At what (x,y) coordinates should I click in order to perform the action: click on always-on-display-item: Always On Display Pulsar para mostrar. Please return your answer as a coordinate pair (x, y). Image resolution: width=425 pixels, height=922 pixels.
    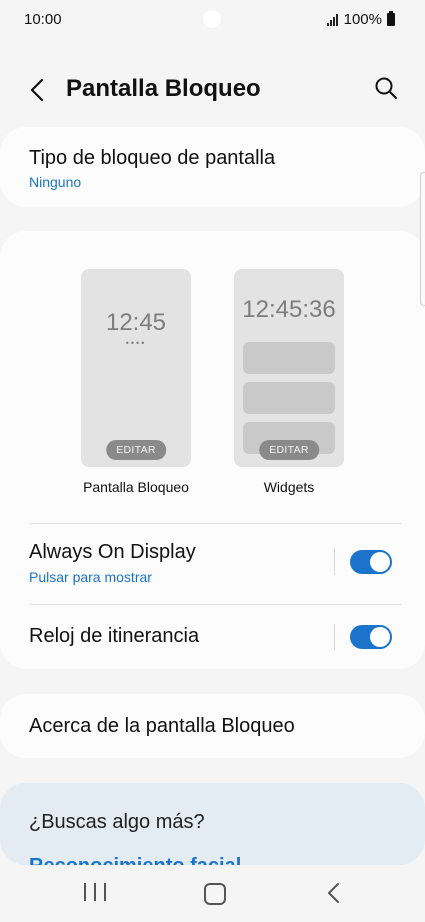
    Looking at the image, I should click on (212, 564).